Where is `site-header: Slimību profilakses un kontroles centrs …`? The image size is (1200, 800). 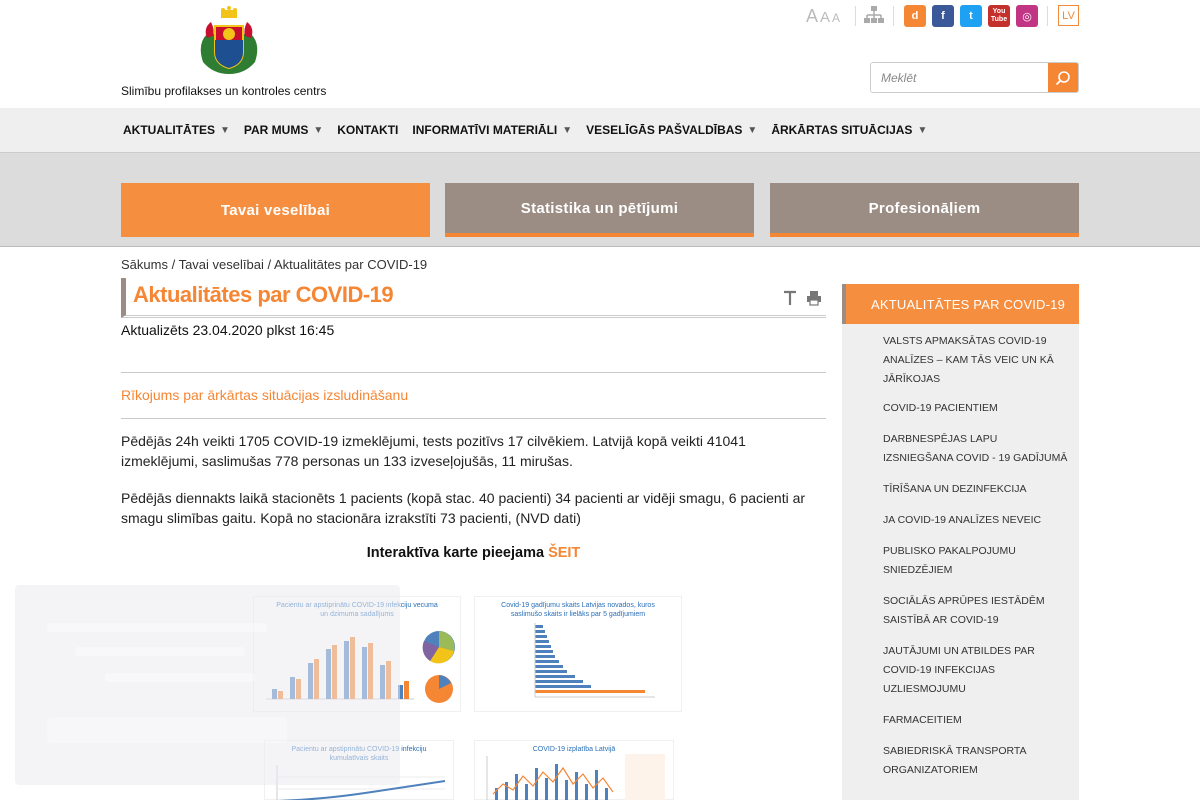 site-header: Slimību profilakses un kontroles centrs … is located at coordinates (600, 54).